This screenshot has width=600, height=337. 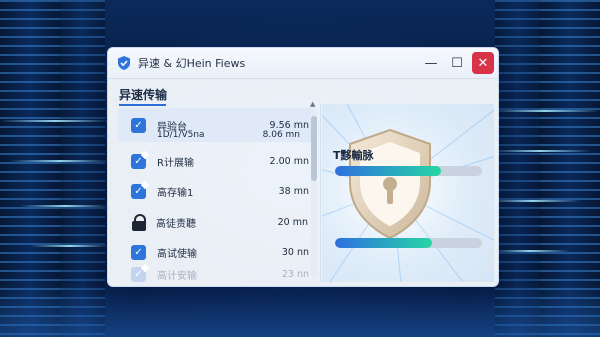 I want to click on transfer-label: 高试使输, so click(x=177, y=254).